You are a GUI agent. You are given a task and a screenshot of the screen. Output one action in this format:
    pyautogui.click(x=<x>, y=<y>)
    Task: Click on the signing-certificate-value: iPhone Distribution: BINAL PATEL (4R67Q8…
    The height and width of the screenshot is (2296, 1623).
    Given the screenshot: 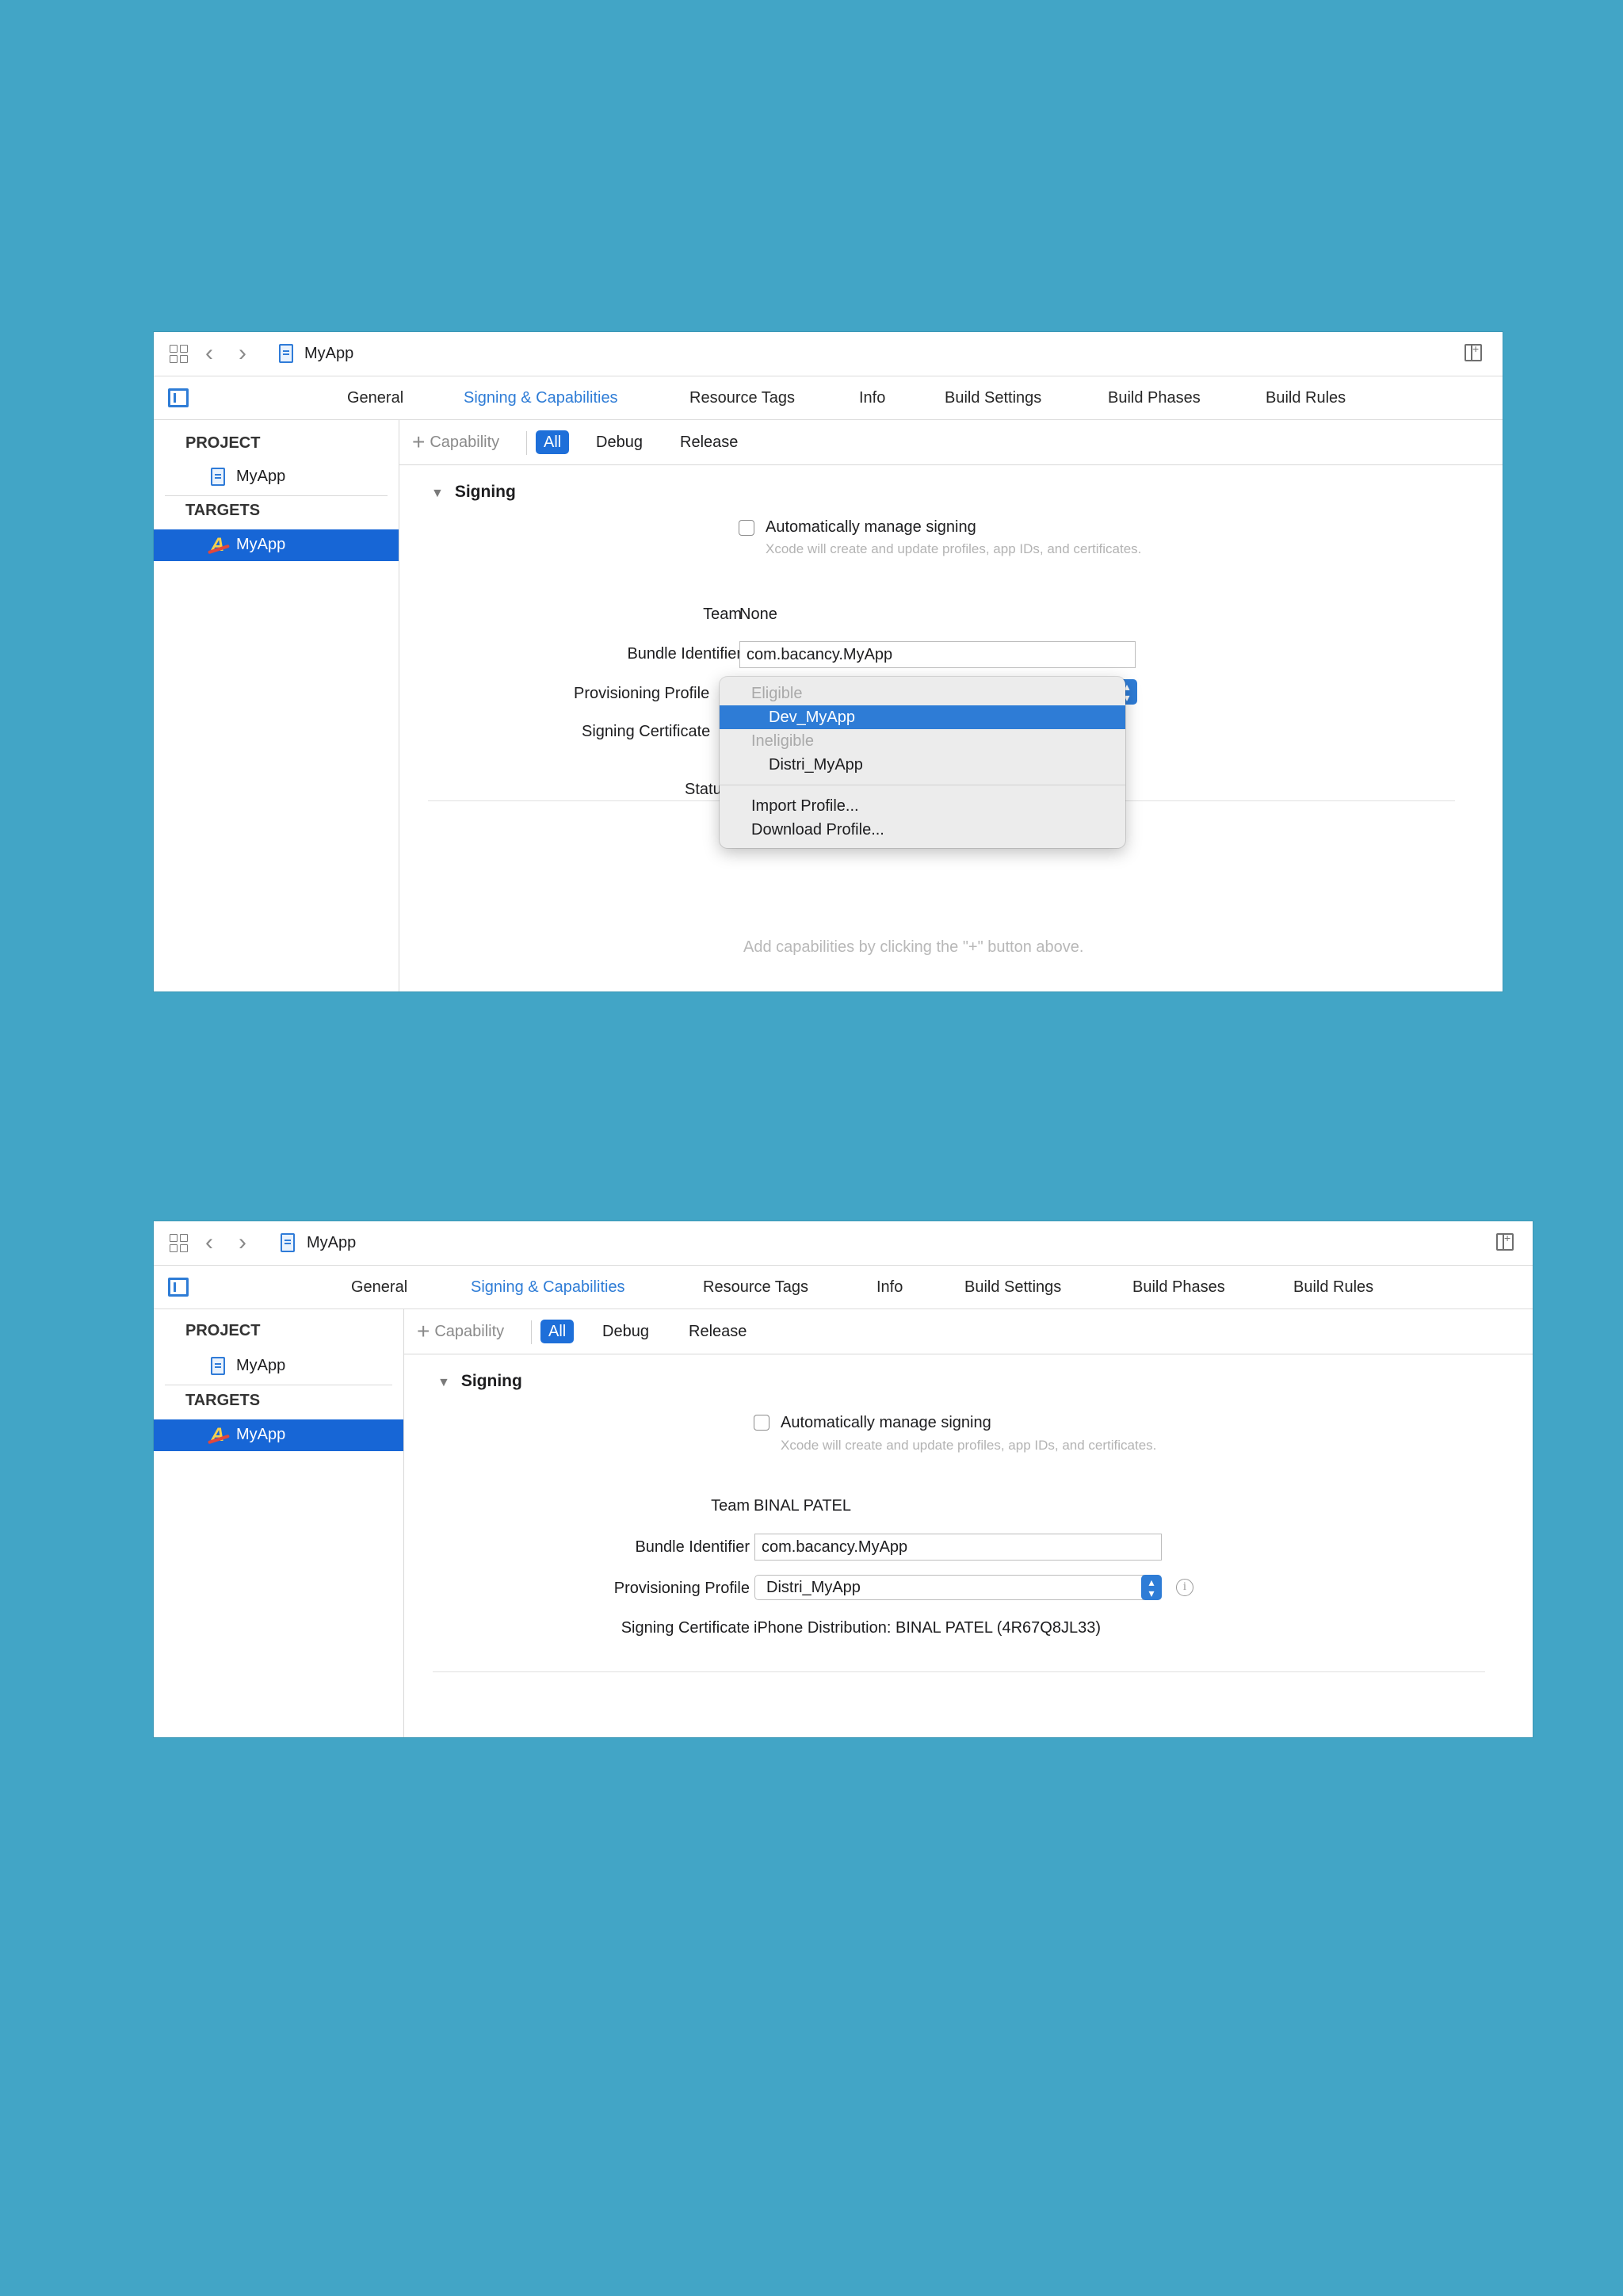 What is the action you would take?
    pyautogui.click(x=927, y=1628)
    